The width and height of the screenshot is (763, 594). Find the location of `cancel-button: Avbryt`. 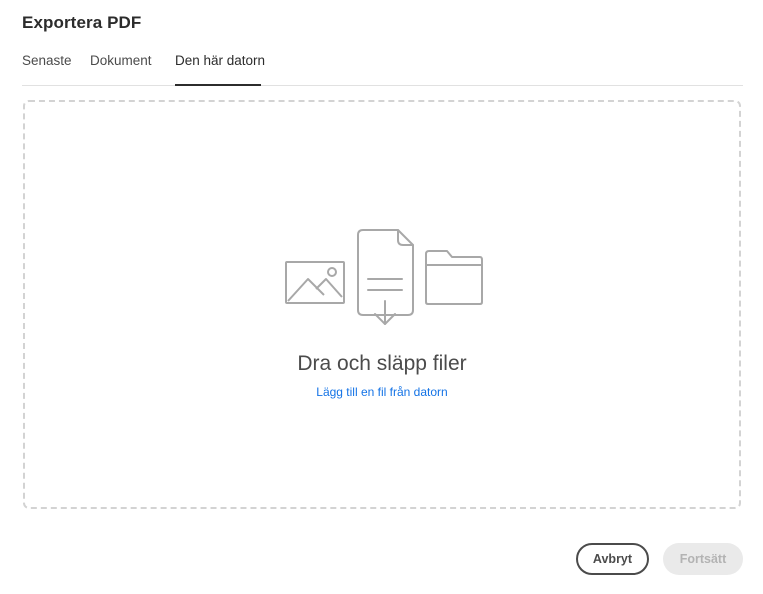

cancel-button: Avbryt is located at coordinates (612, 559).